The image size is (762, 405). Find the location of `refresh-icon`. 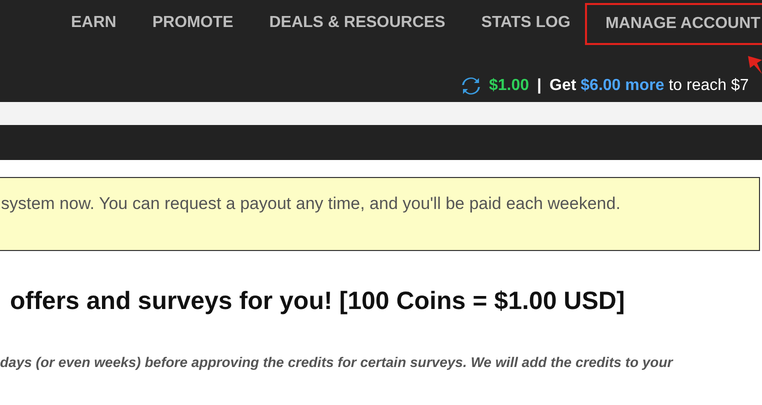

refresh-icon is located at coordinates (471, 86).